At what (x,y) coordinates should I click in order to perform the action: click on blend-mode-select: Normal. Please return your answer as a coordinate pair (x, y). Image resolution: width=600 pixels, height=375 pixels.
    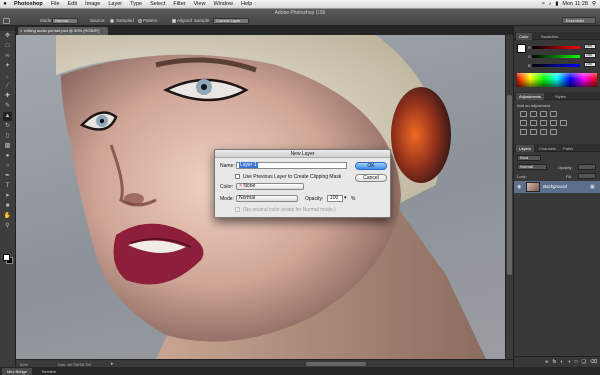
    Looking at the image, I should click on (532, 167).